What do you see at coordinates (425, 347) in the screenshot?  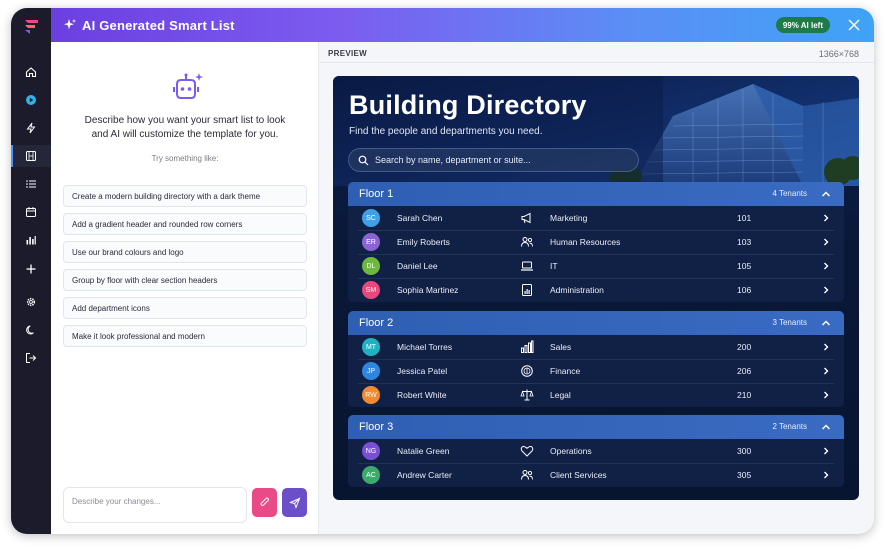 I see `tenant-name: Michael Torres` at bounding box center [425, 347].